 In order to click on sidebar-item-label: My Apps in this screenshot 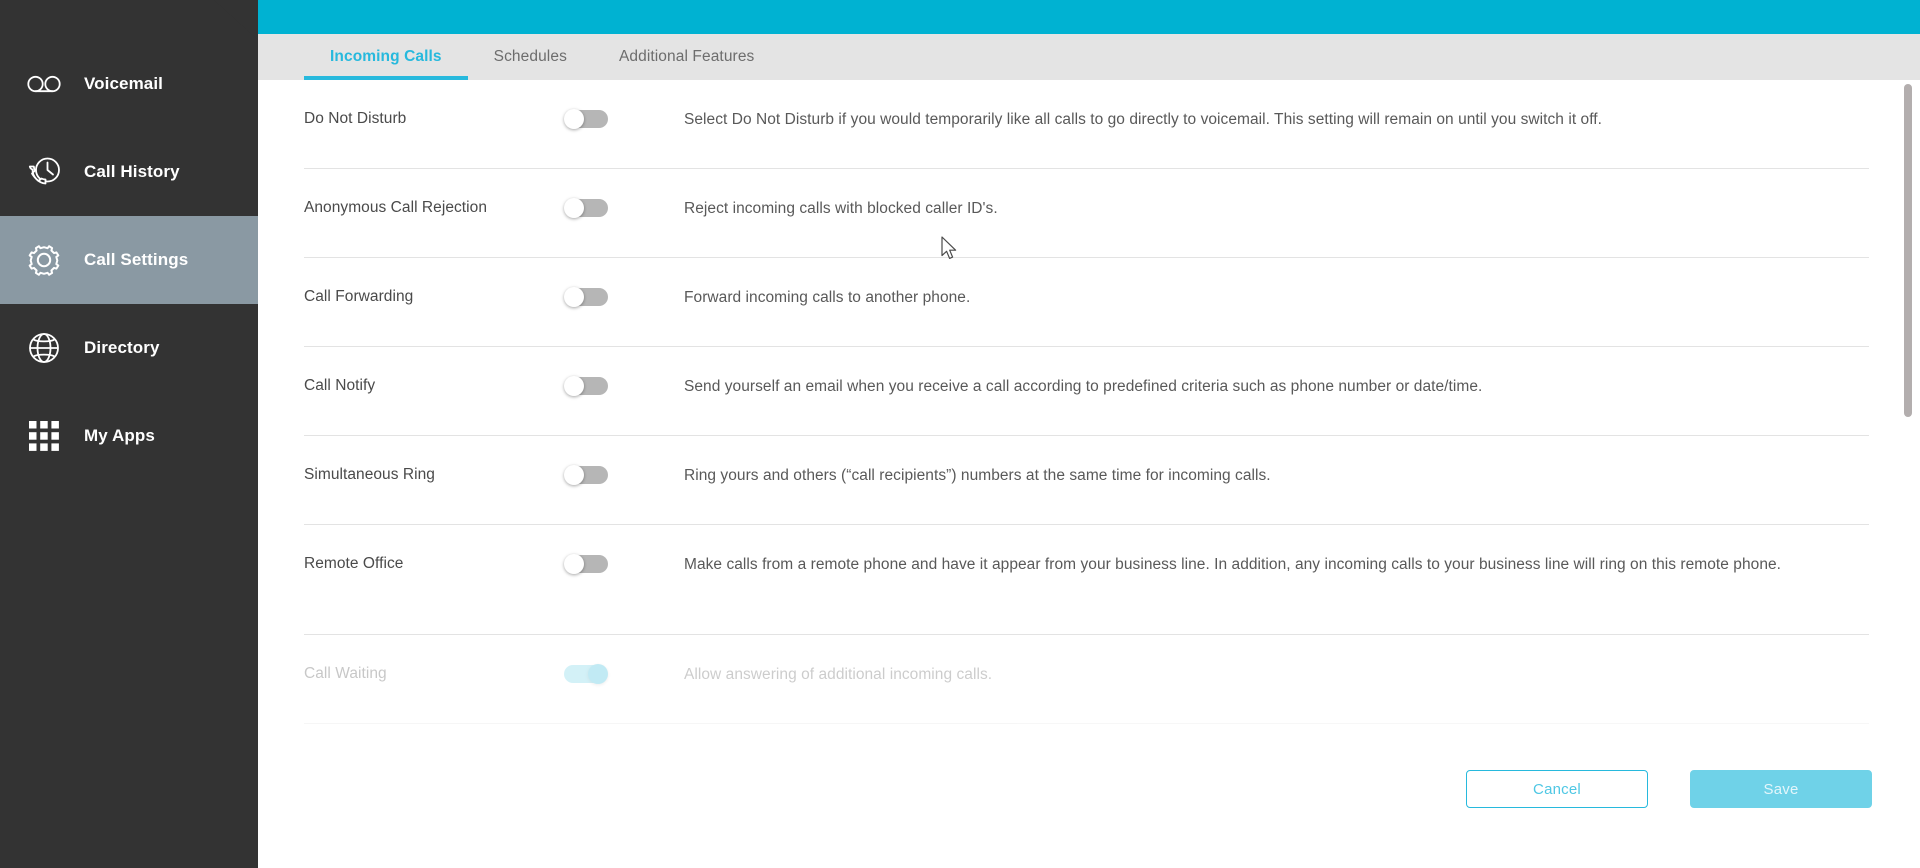, I will do `click(119, 435)`.